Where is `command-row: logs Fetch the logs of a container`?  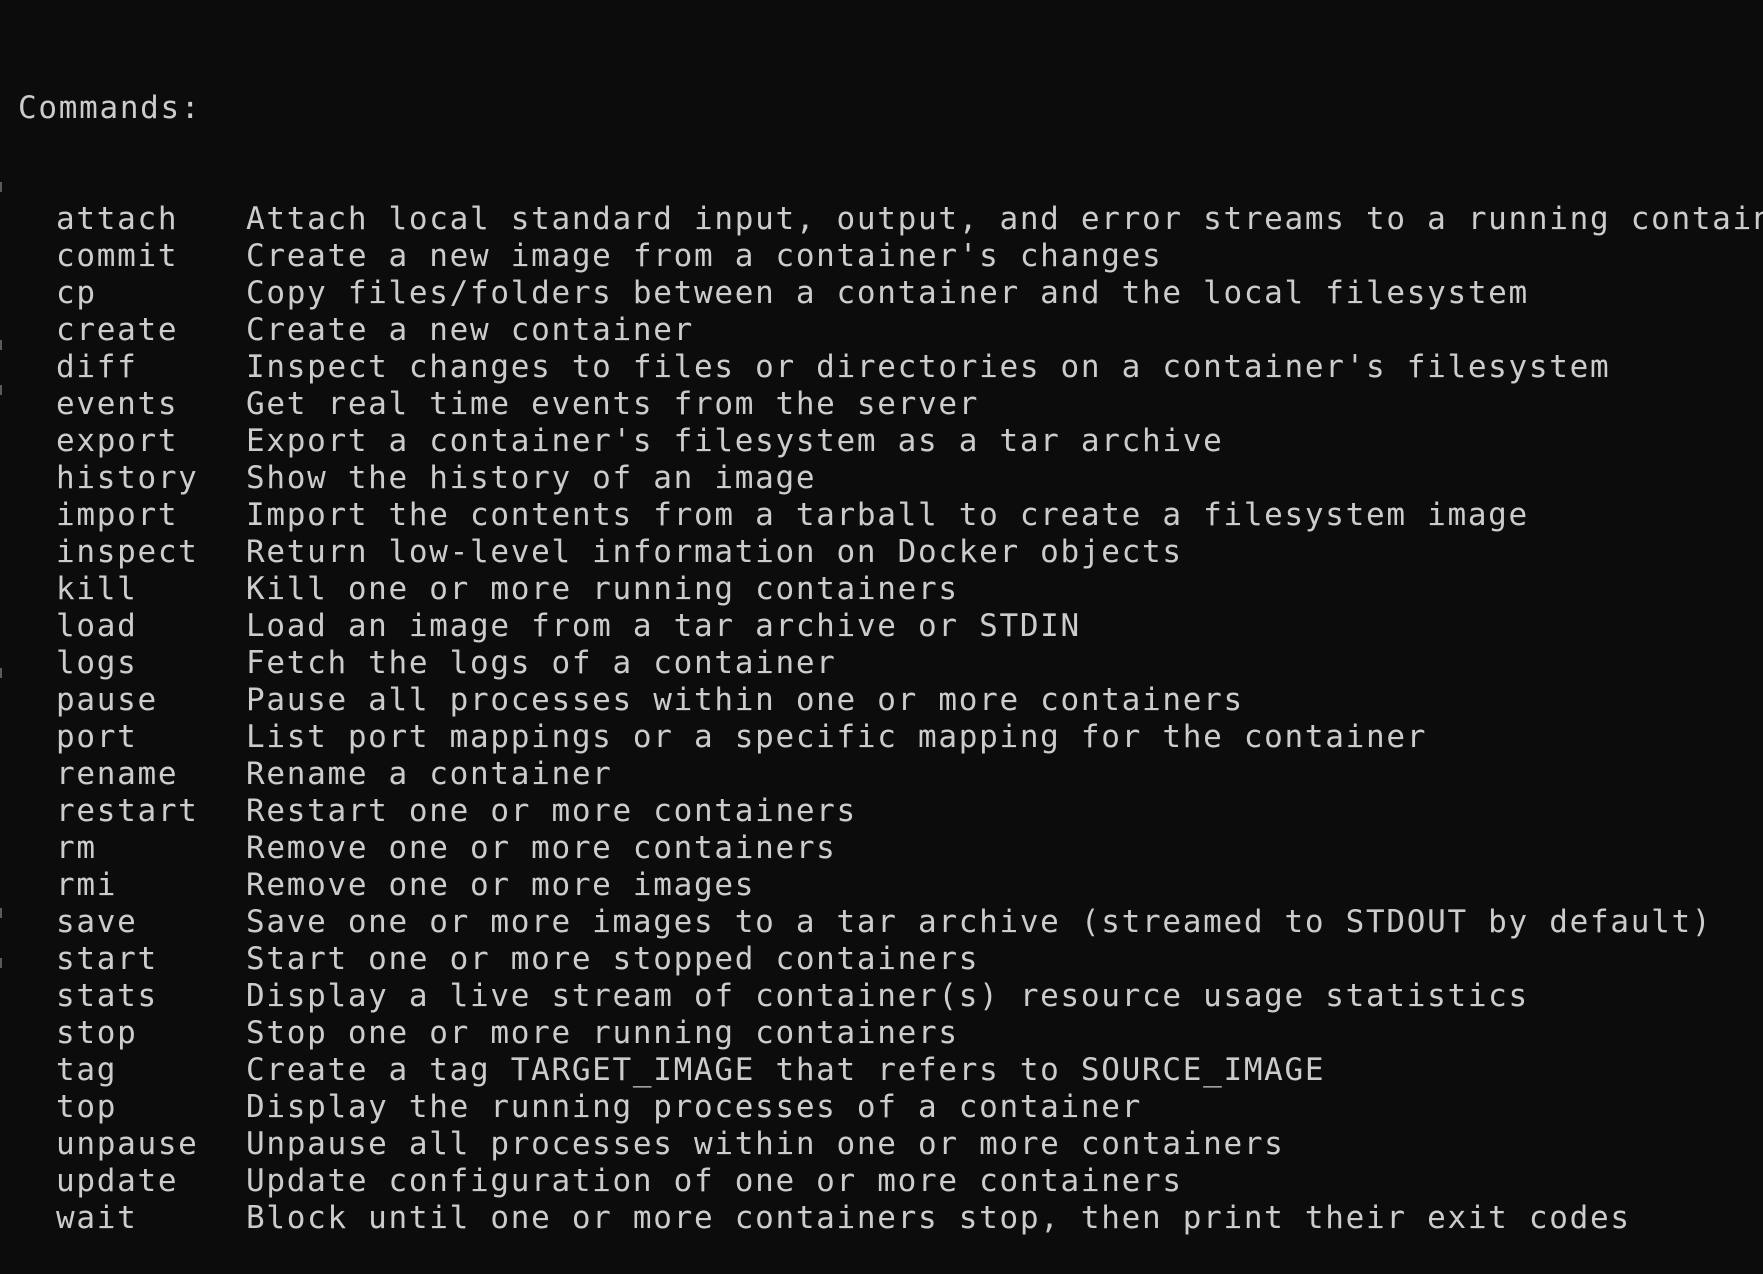
command-row: logs Fetch the logs of a container is located at coordinates (890, 663).